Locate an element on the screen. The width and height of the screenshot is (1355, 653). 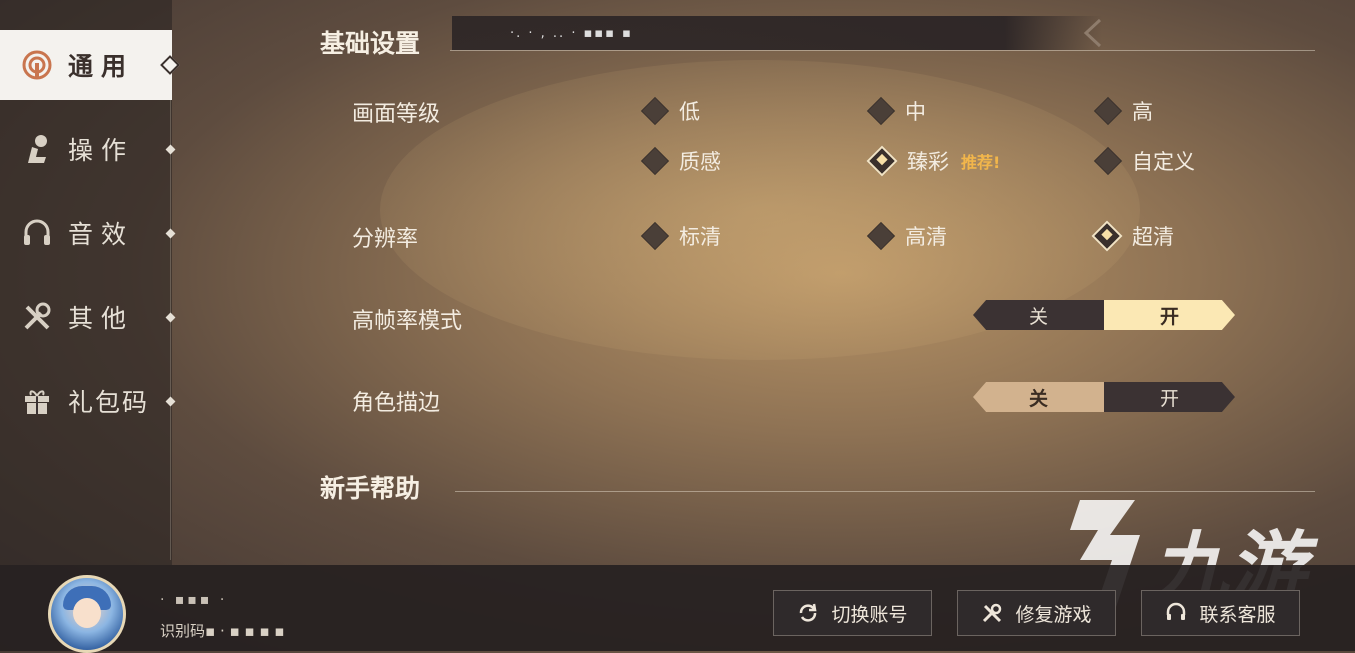
sidebar-item-audio: 音效 is located at coordinates (88, 233).